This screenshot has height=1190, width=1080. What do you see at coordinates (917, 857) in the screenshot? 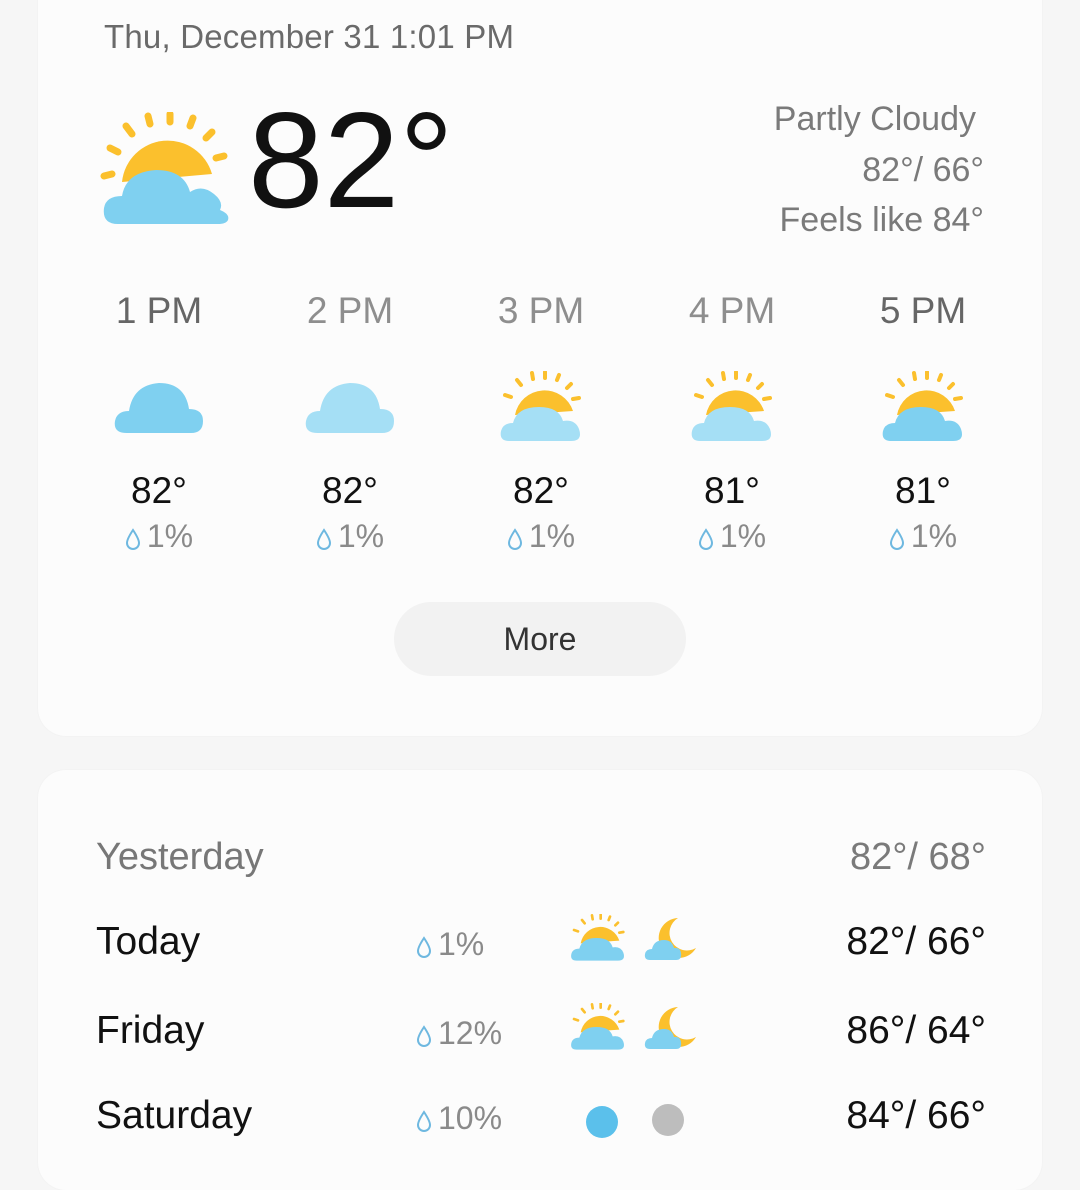
I see `day-temps: 82°/ 68°` at bounding box center [917, 857].